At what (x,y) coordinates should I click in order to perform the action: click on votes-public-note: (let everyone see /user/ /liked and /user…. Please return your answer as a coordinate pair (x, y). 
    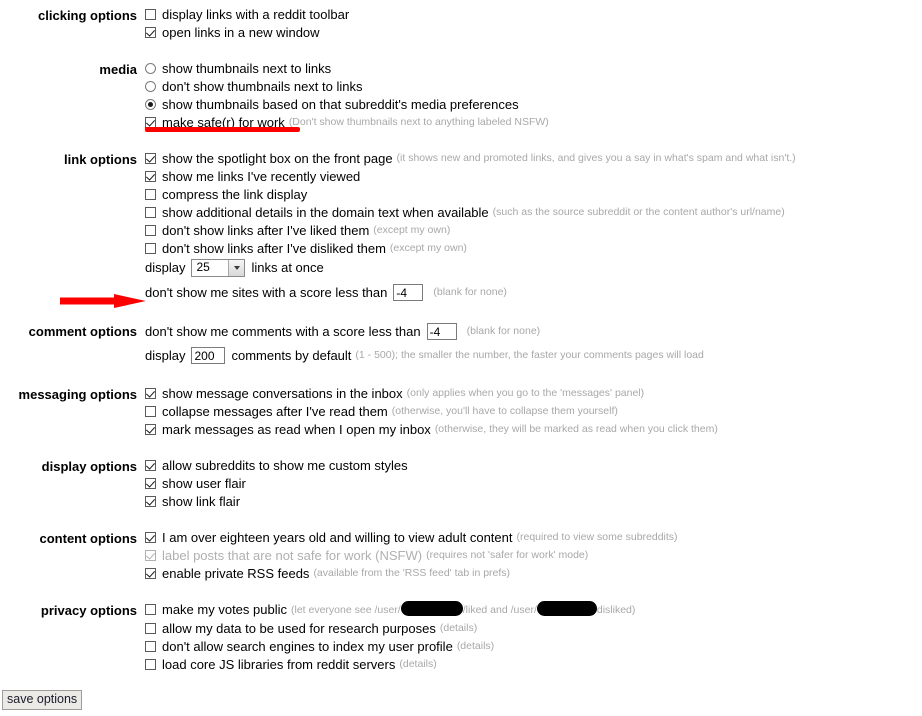
    Looking at the image, I should click on (463, 610).